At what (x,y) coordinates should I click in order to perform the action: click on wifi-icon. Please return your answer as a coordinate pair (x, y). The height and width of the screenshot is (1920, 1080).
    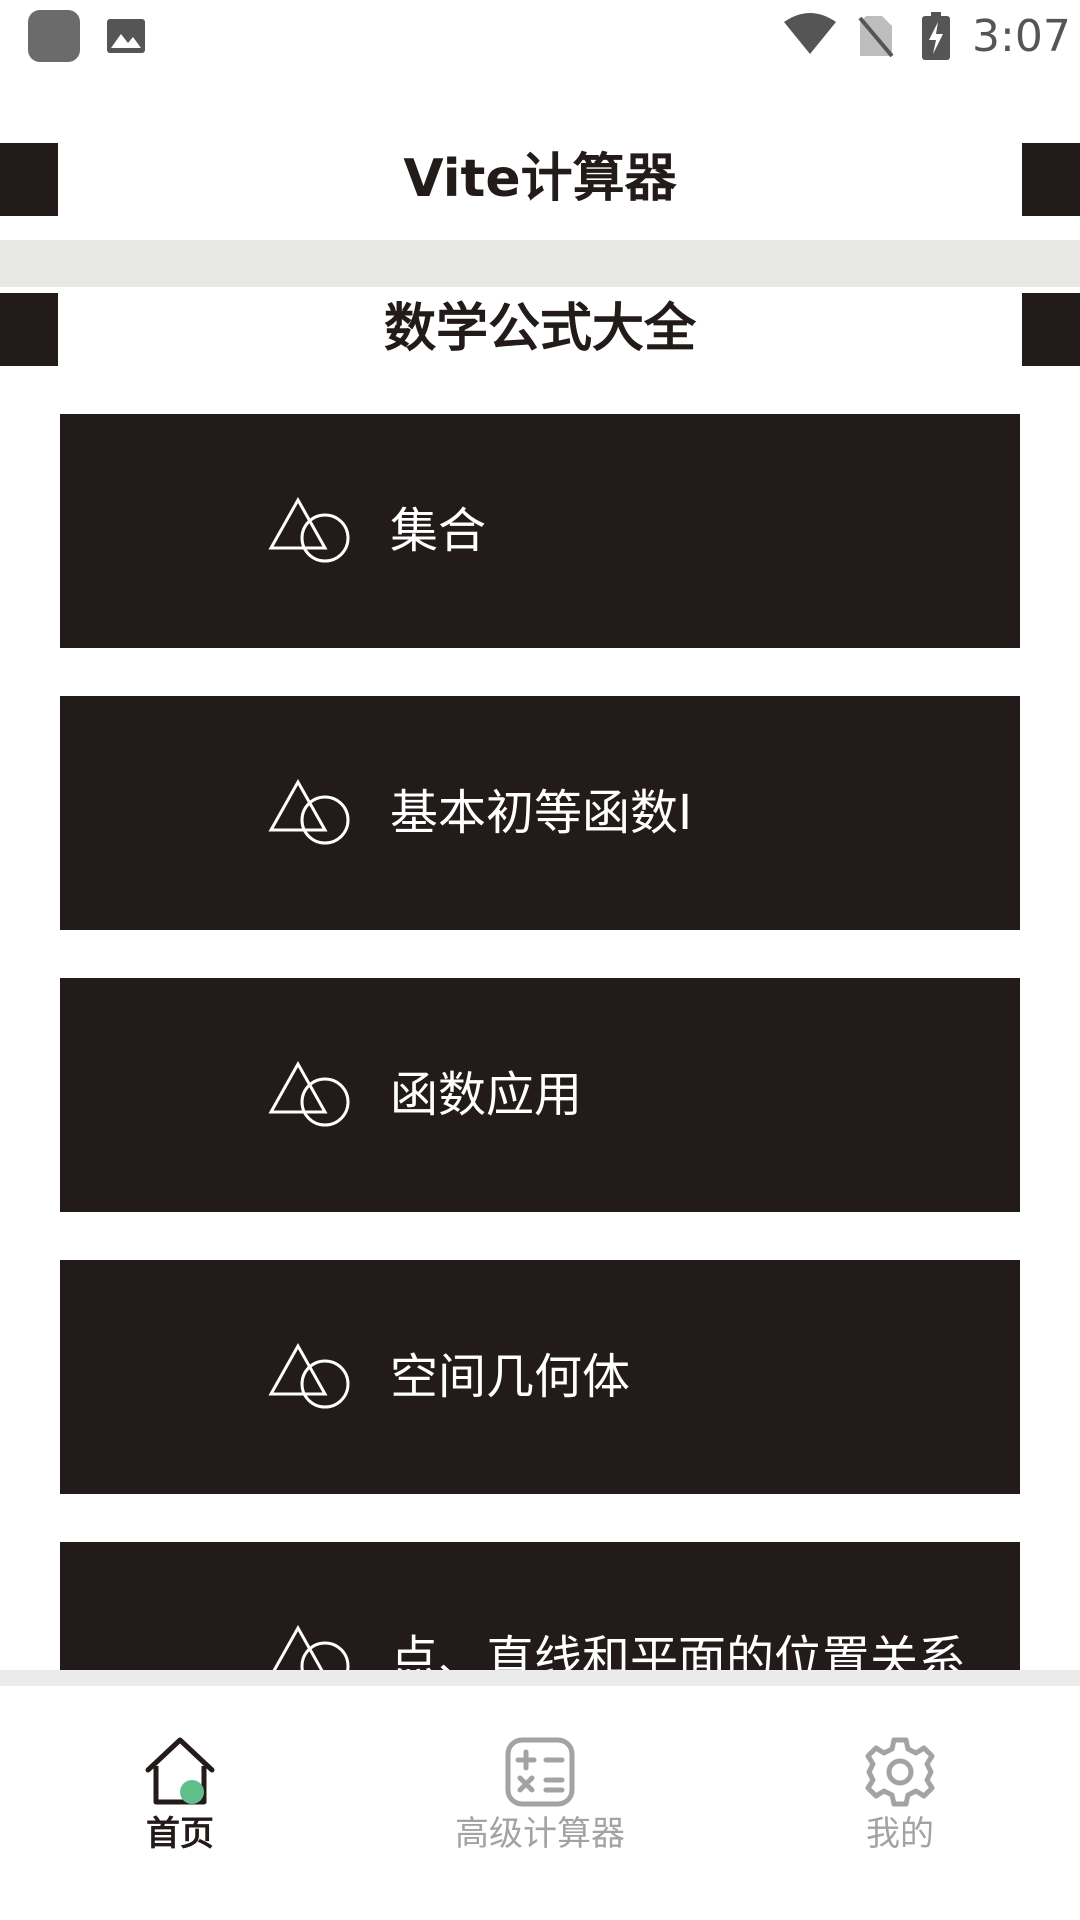
    Looking at the image, I should click on (810, 33).